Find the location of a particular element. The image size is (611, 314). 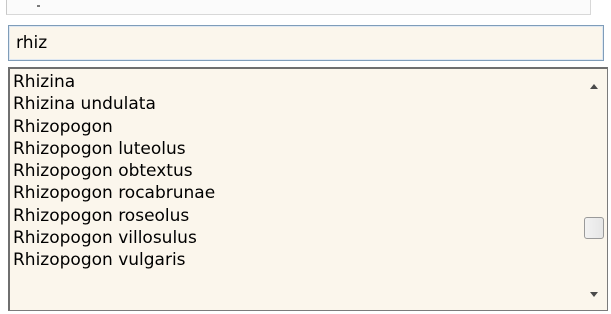

list-item: Rhizopogon villosulus is located at coordinates (296, 238).